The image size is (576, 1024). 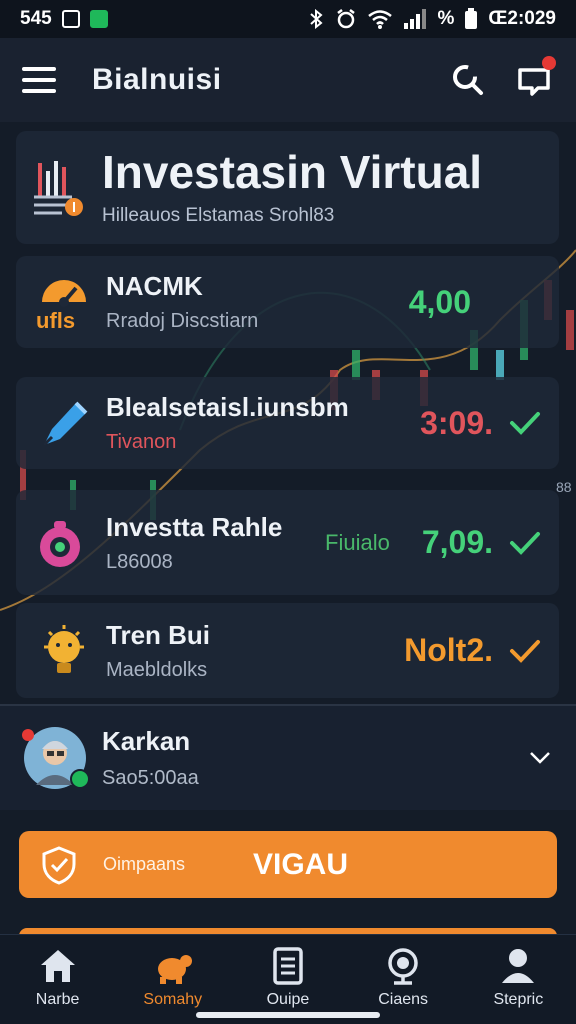 What do you see at coordinates (287, 650) in the screenshot?
I see `list-item: Tren Bui Maebldolks Nolt2.` at bounding box center [287, 650].